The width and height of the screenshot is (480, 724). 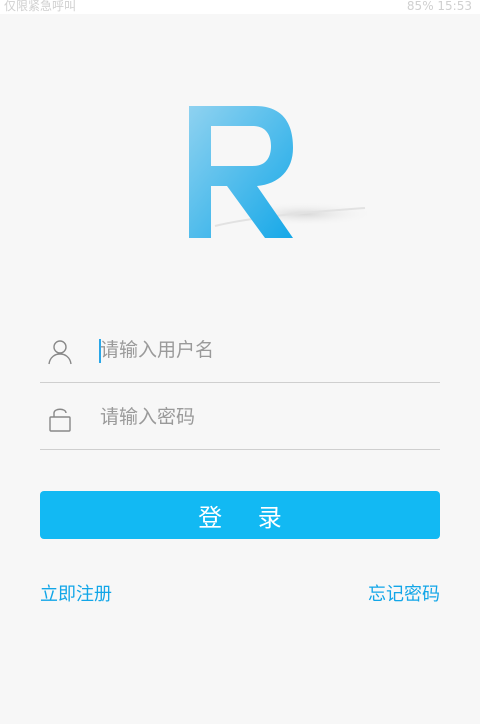 I want to click on login-button: 登 录, so click(x=240, y=515).